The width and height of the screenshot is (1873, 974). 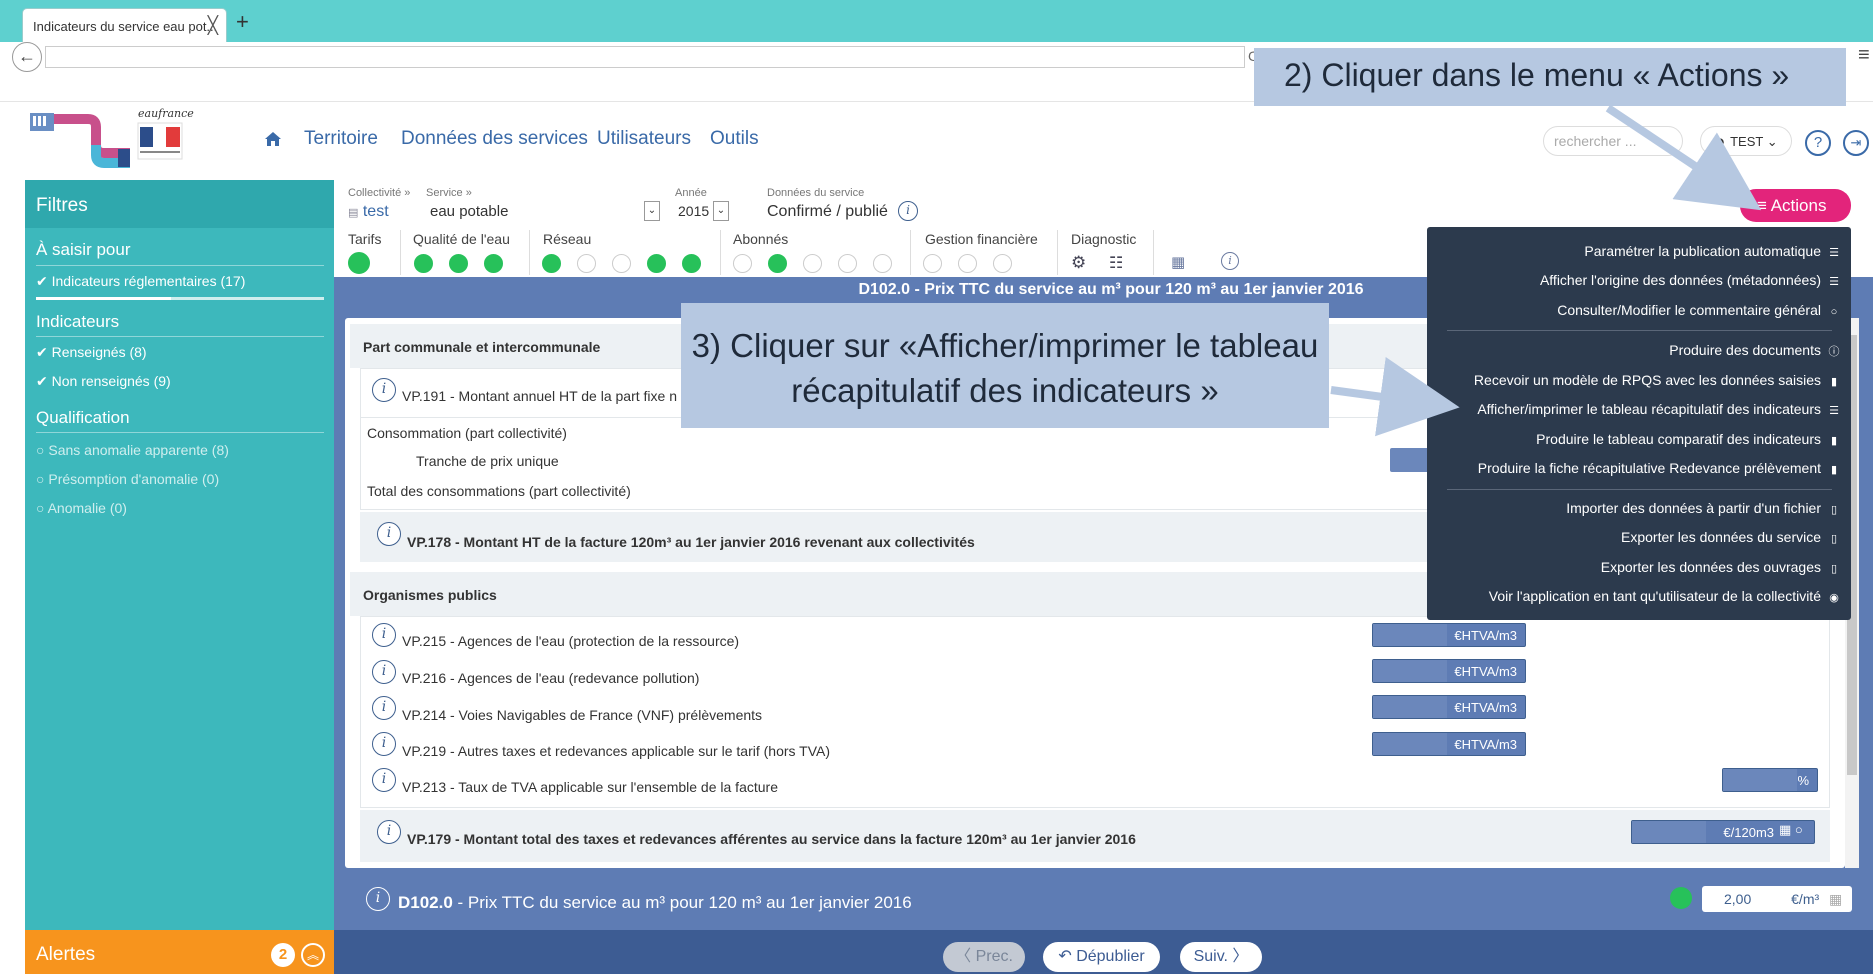 What do you see at coordinates (1395, 397) in the screenshot?
I see `arrow-to-menu-item` at bounding box center [1395, 397].